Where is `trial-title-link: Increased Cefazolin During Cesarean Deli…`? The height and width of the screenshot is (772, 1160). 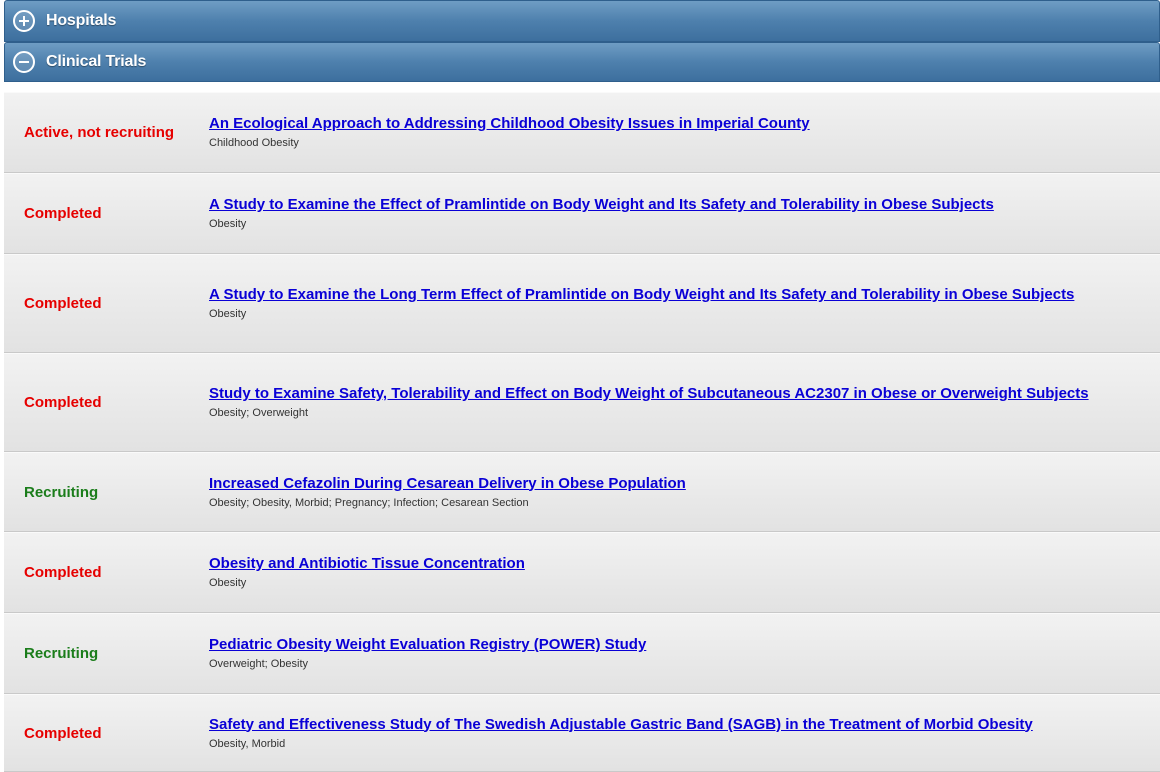
trial-title-link: Increased Cefazolin During Cesarean Deli… is located at coordinates (654, 484).